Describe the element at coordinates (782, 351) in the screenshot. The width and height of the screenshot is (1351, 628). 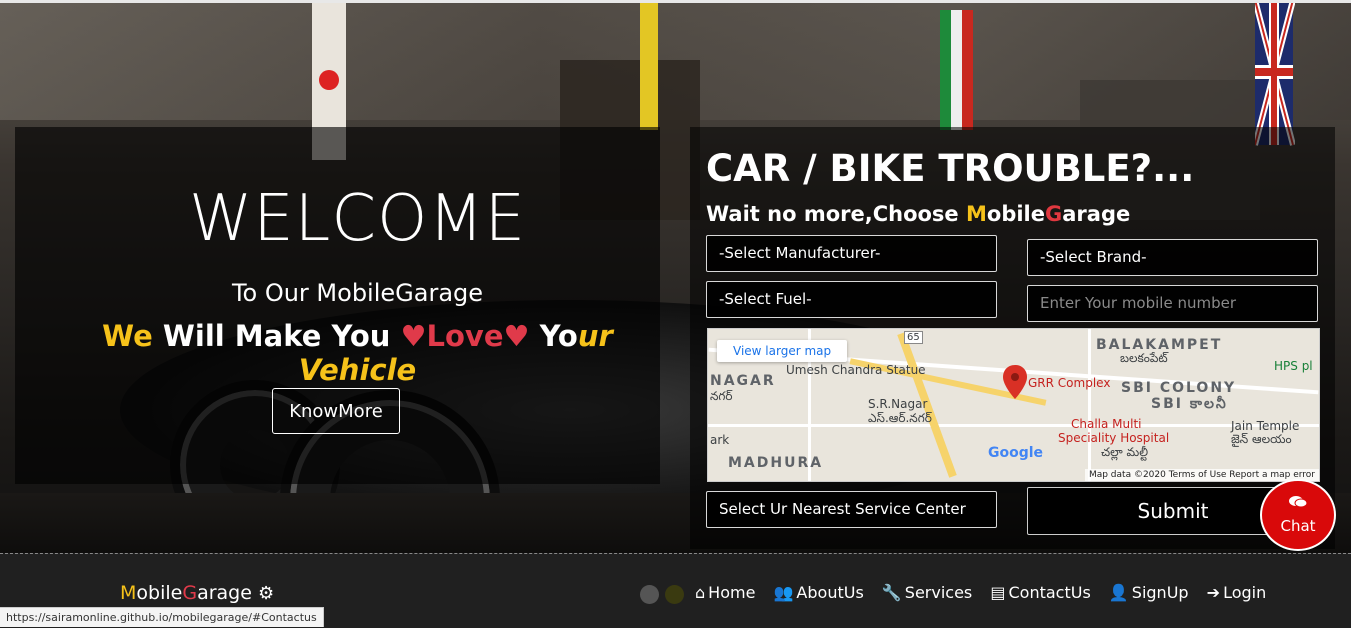
I see `view-larger-map-link: View larger map` at that location.